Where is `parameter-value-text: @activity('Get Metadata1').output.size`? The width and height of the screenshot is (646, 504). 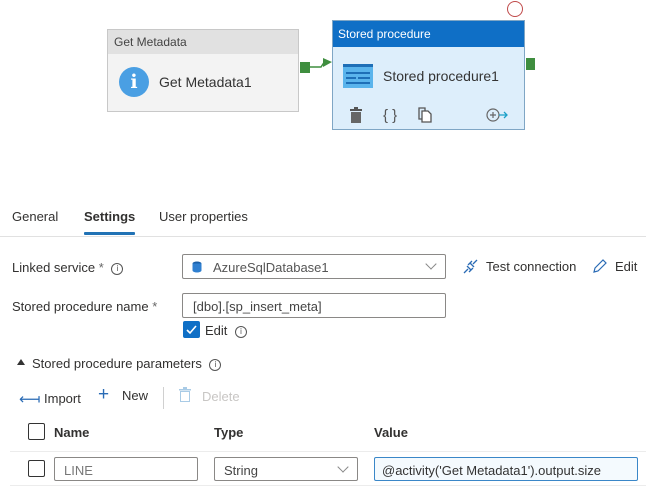
parameter-value-text: @activity('Get Metadata1').output.size is located at coordinates (492, 470).